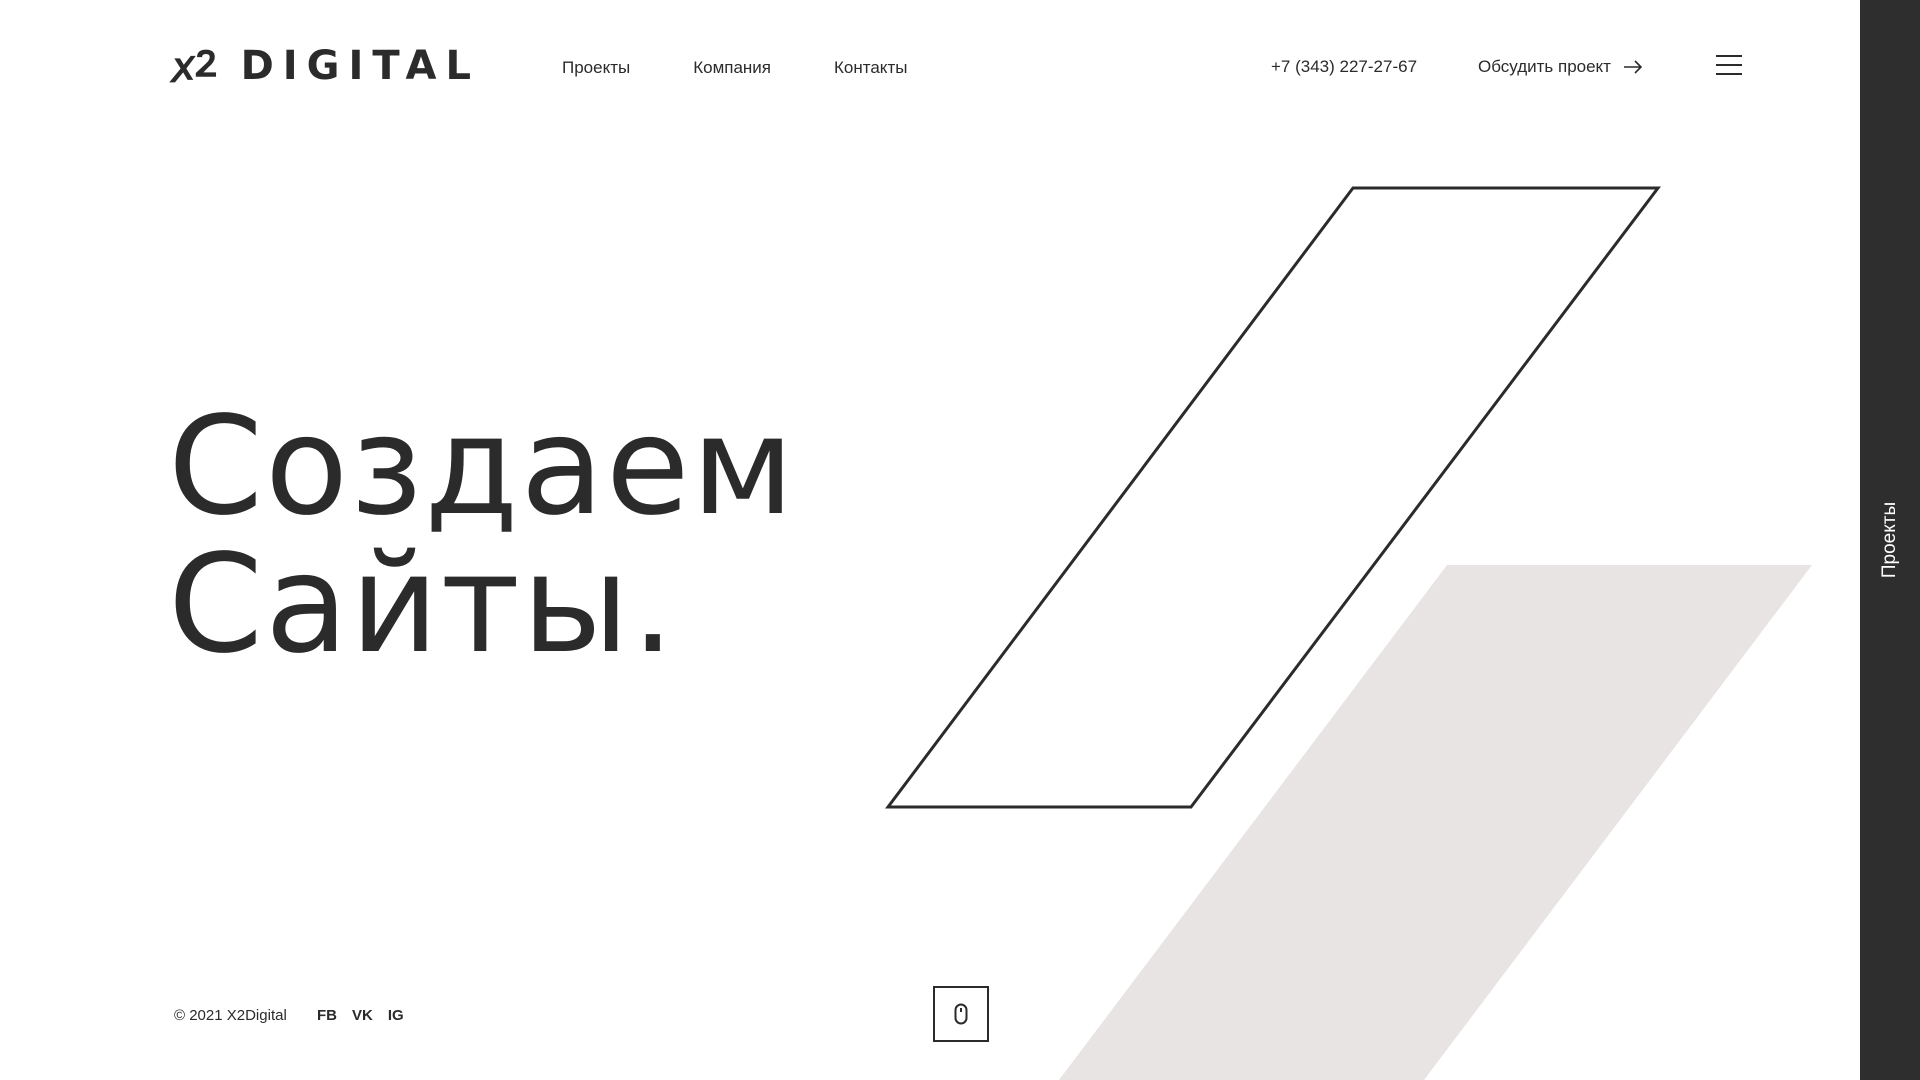 This screenshot has width=1920, height=1080. What do you see at coordinates (596, 68) in the screenshot?
I see `nav-item-projects: Проекты` at bounding box center [596, 68].